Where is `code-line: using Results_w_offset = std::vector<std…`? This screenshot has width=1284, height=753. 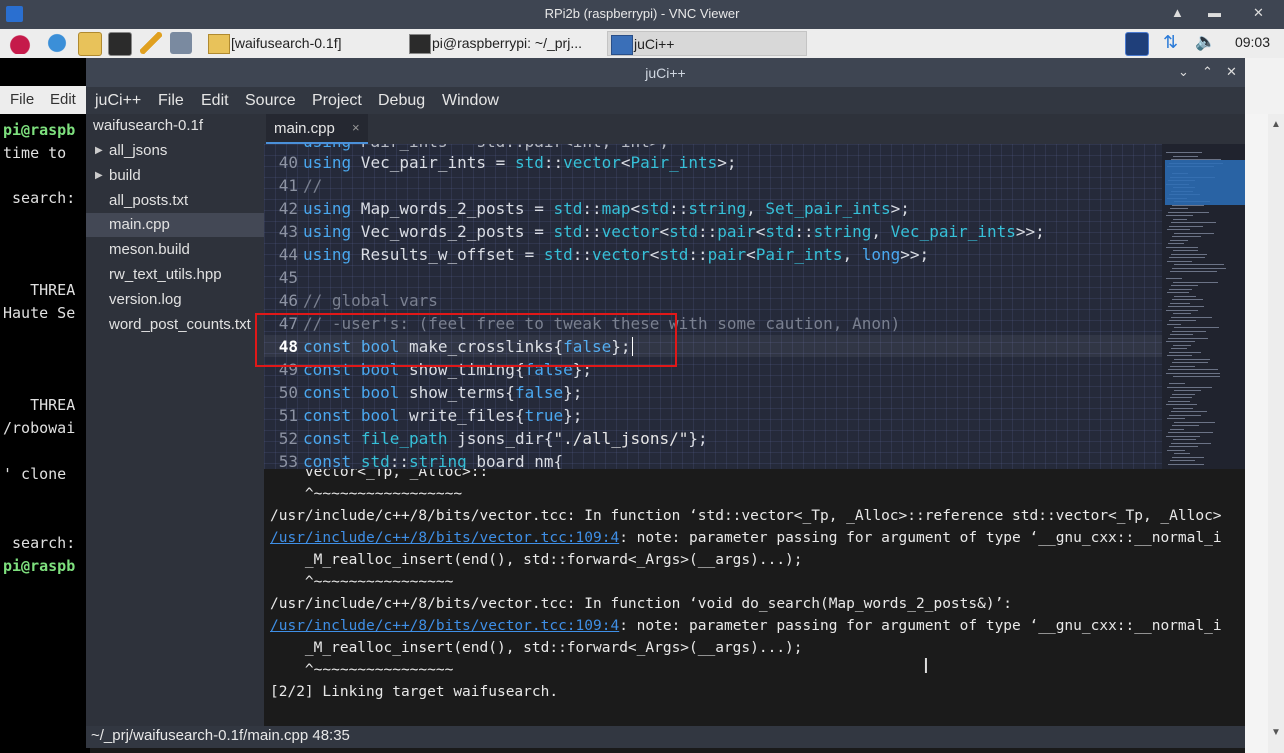 code-line: using Results_w_offset = std::vector<std… is located at coordinates (616, 254).